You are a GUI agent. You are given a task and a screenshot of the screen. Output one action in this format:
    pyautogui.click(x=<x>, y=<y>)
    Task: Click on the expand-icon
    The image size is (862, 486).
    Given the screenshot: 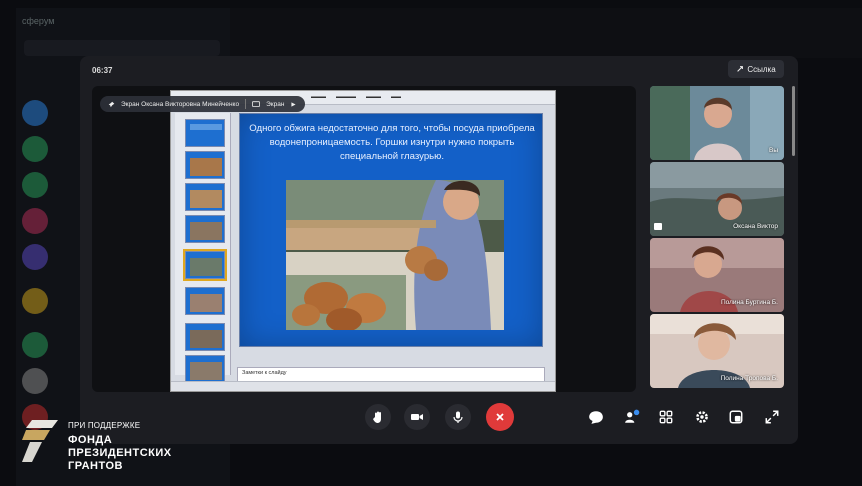 What is the action you would take?
    pyautogui.click(x=293, y=104)
    